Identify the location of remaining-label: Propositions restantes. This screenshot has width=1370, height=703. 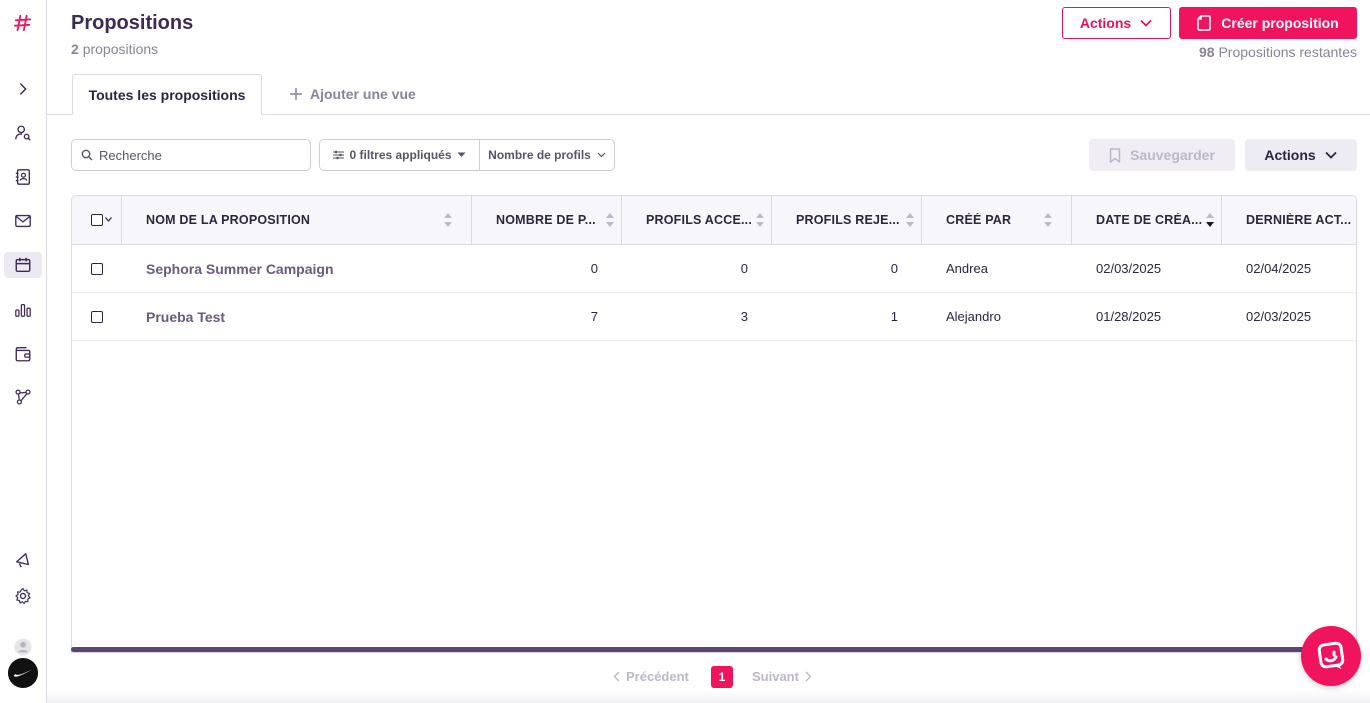
(1287, 52).